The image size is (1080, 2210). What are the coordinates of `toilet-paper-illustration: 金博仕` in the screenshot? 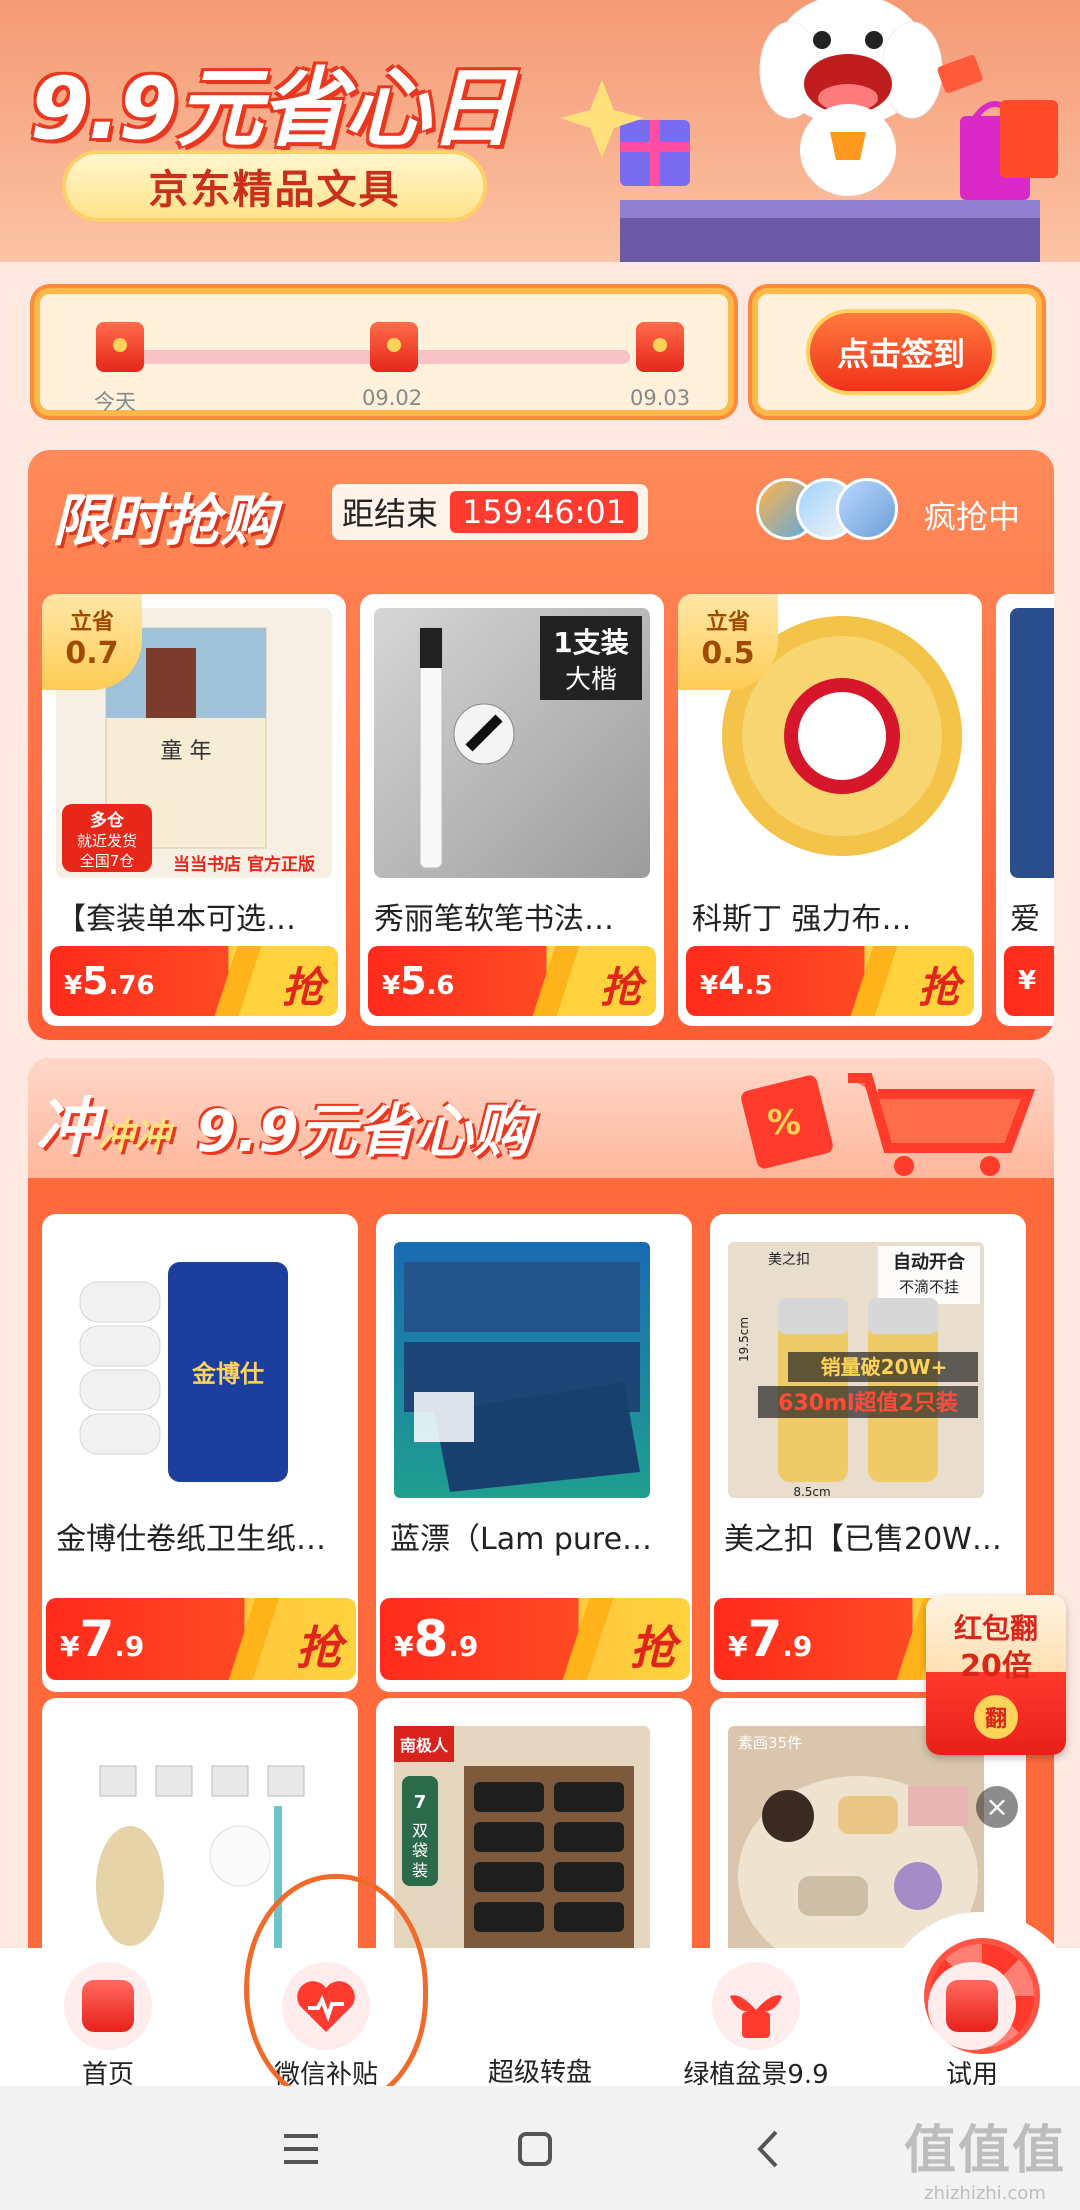 It's located at (183, 1372).